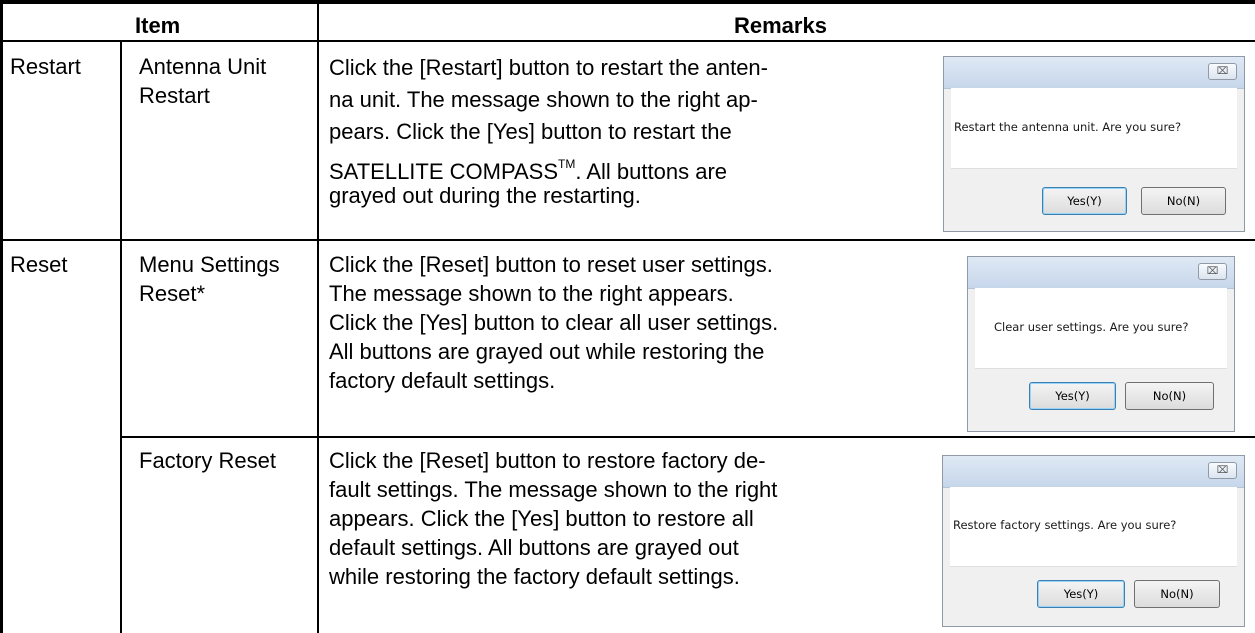 This screenshot has width=1255, height=633. Describe the element at coordinates (627, 240) in the screenshot. I see `restart-row-bottom-rule` at that location.